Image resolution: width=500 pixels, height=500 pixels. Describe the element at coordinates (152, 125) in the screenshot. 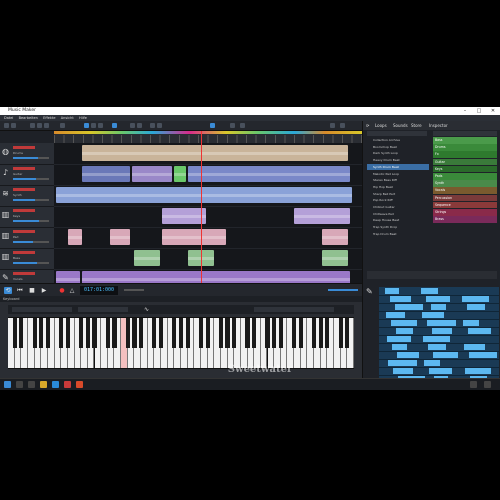

I see `mute-tool-icon` at that location.